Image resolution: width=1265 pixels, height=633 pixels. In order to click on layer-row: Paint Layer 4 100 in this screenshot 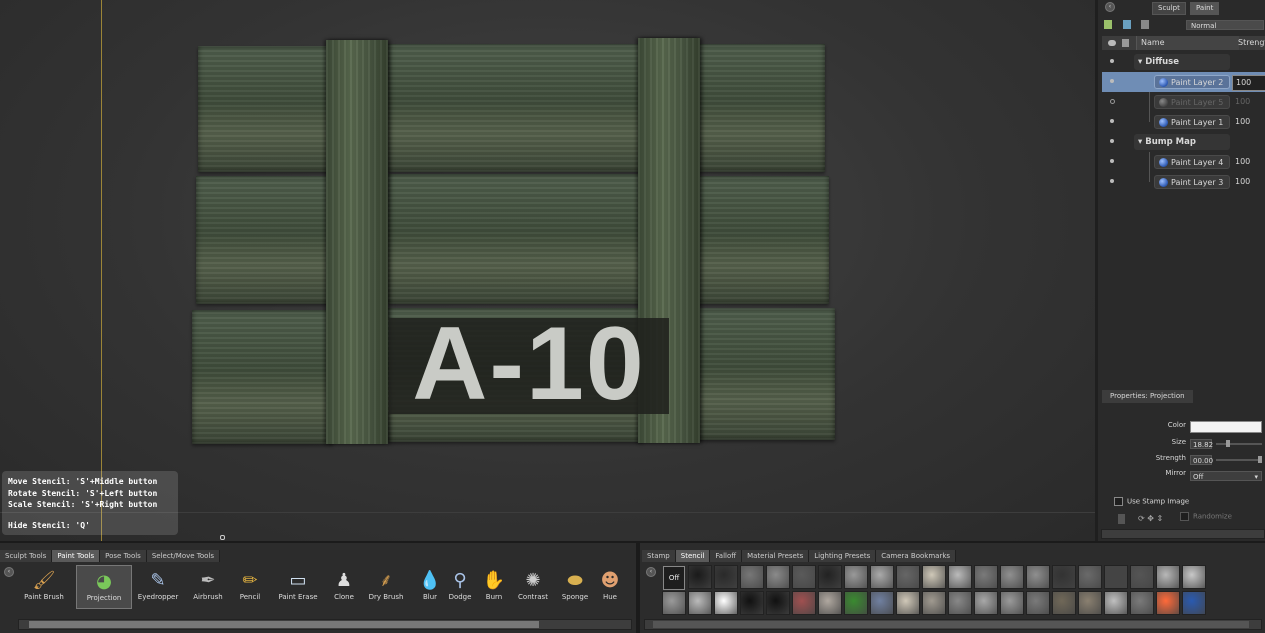, I will do `click(1183, 162)`.